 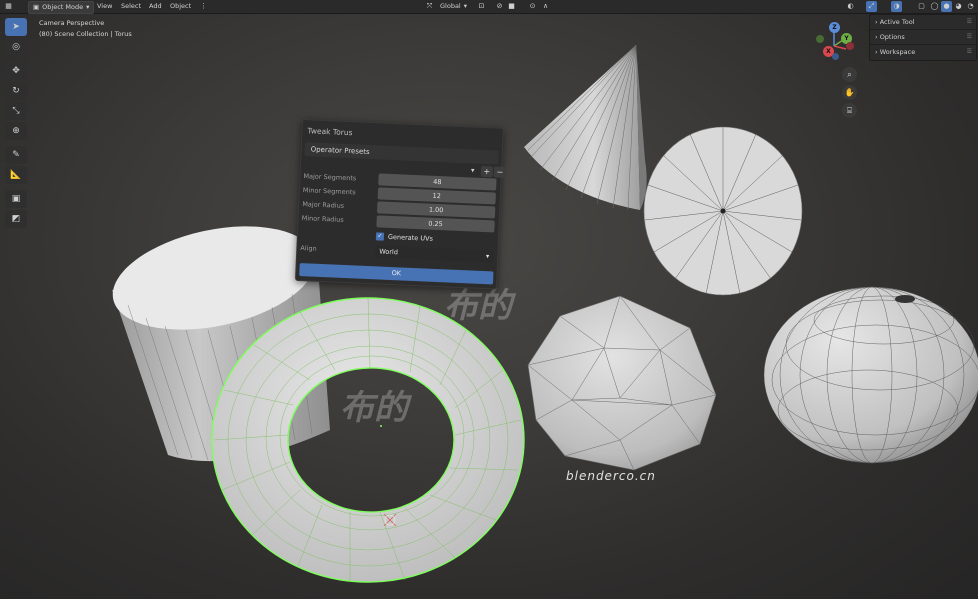 I want to click on pan-hand-icon: ✋, so click(x=849, y=92).